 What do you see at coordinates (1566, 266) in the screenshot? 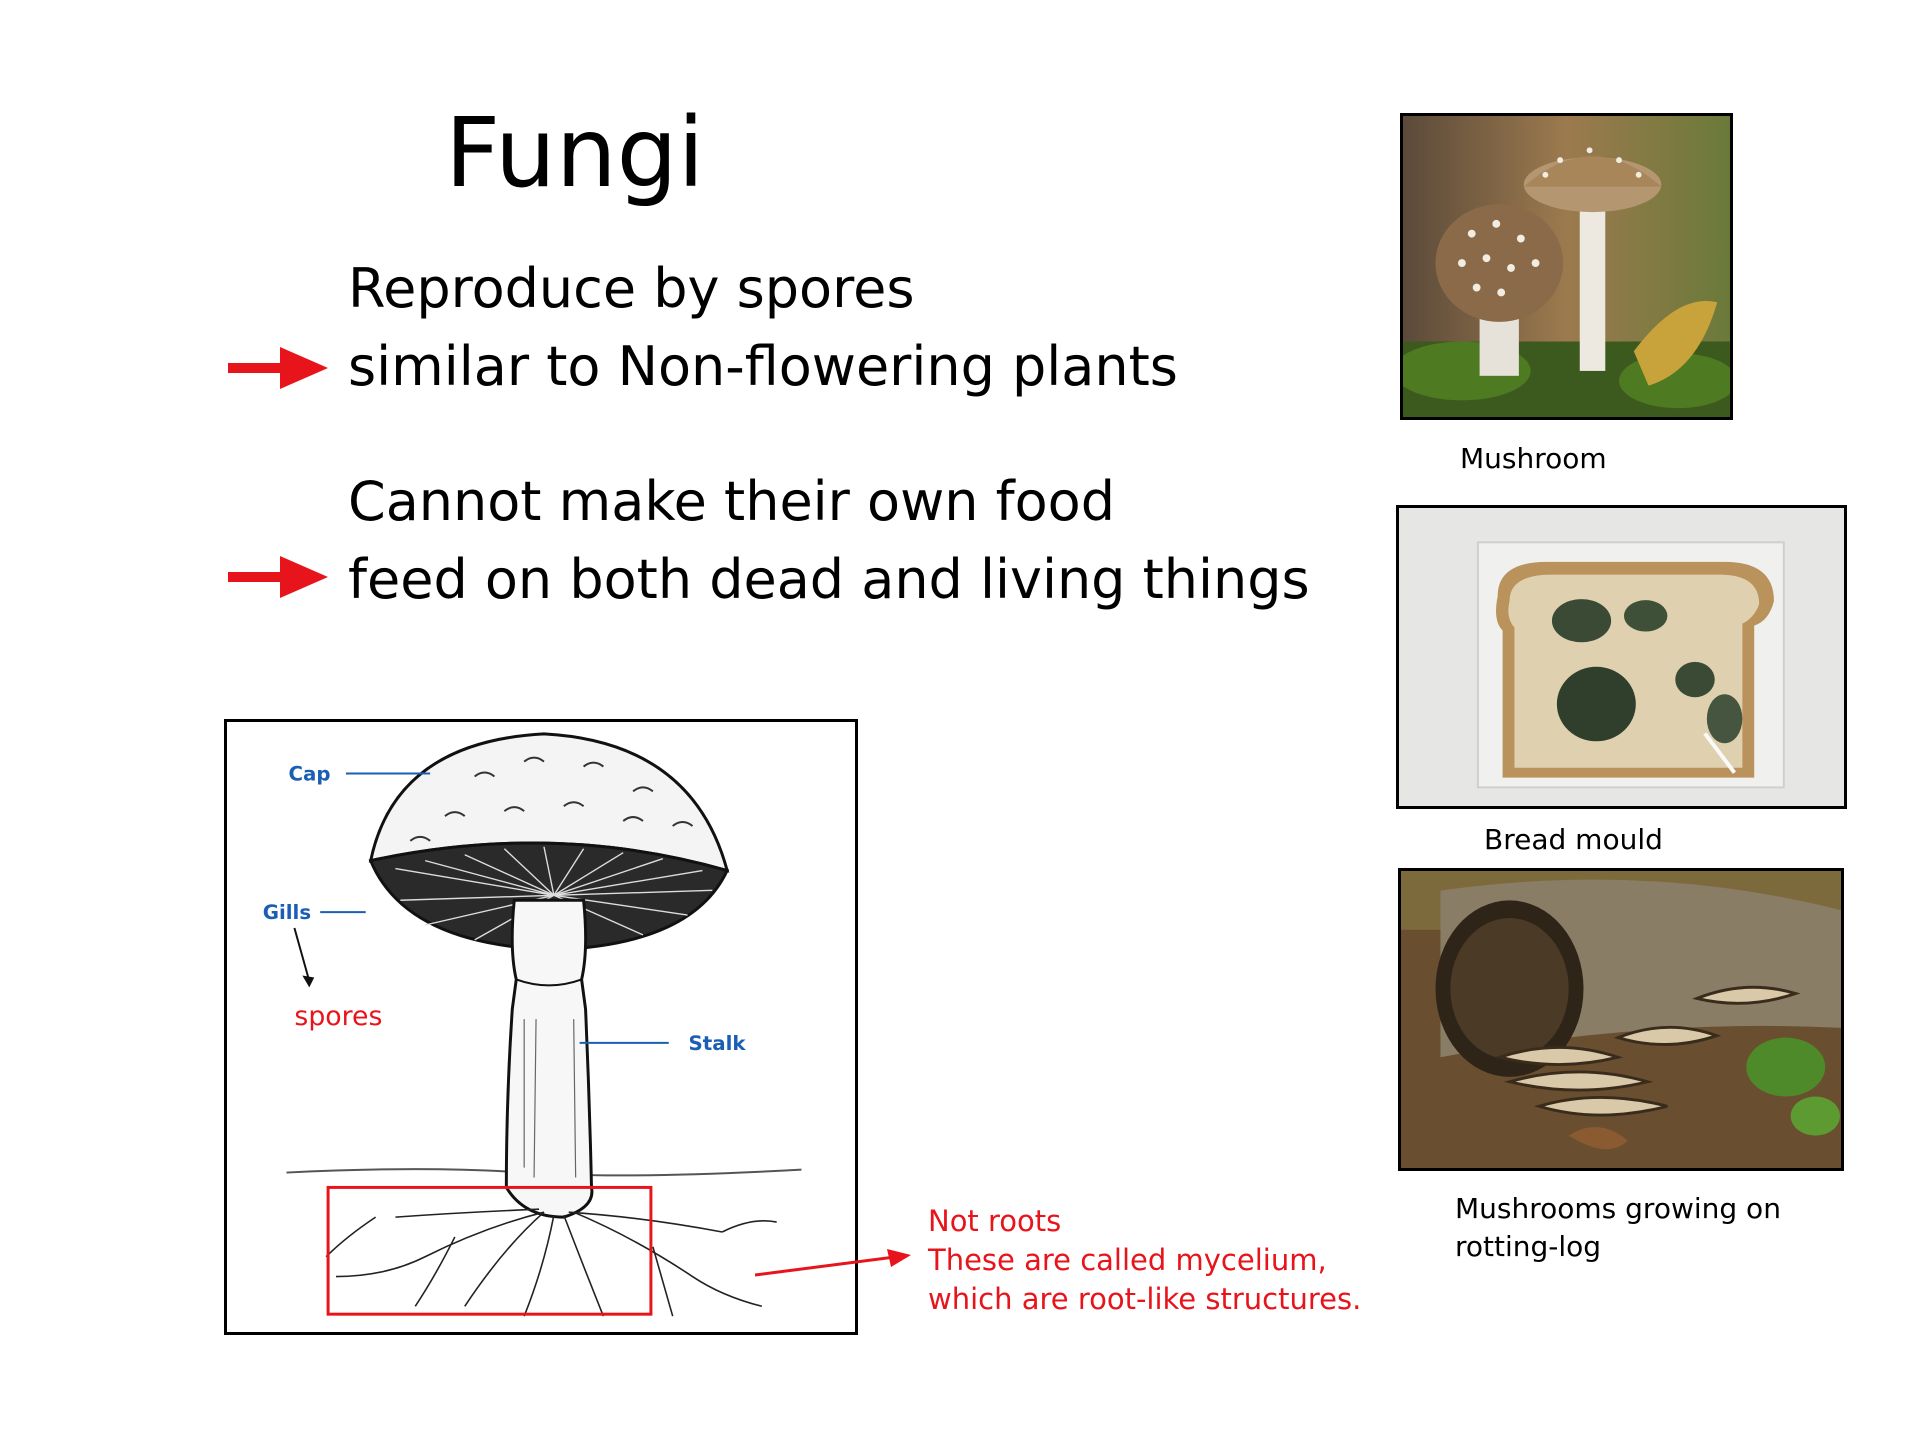
I see `mushroom-photo` at bounding box center [1566, 266].